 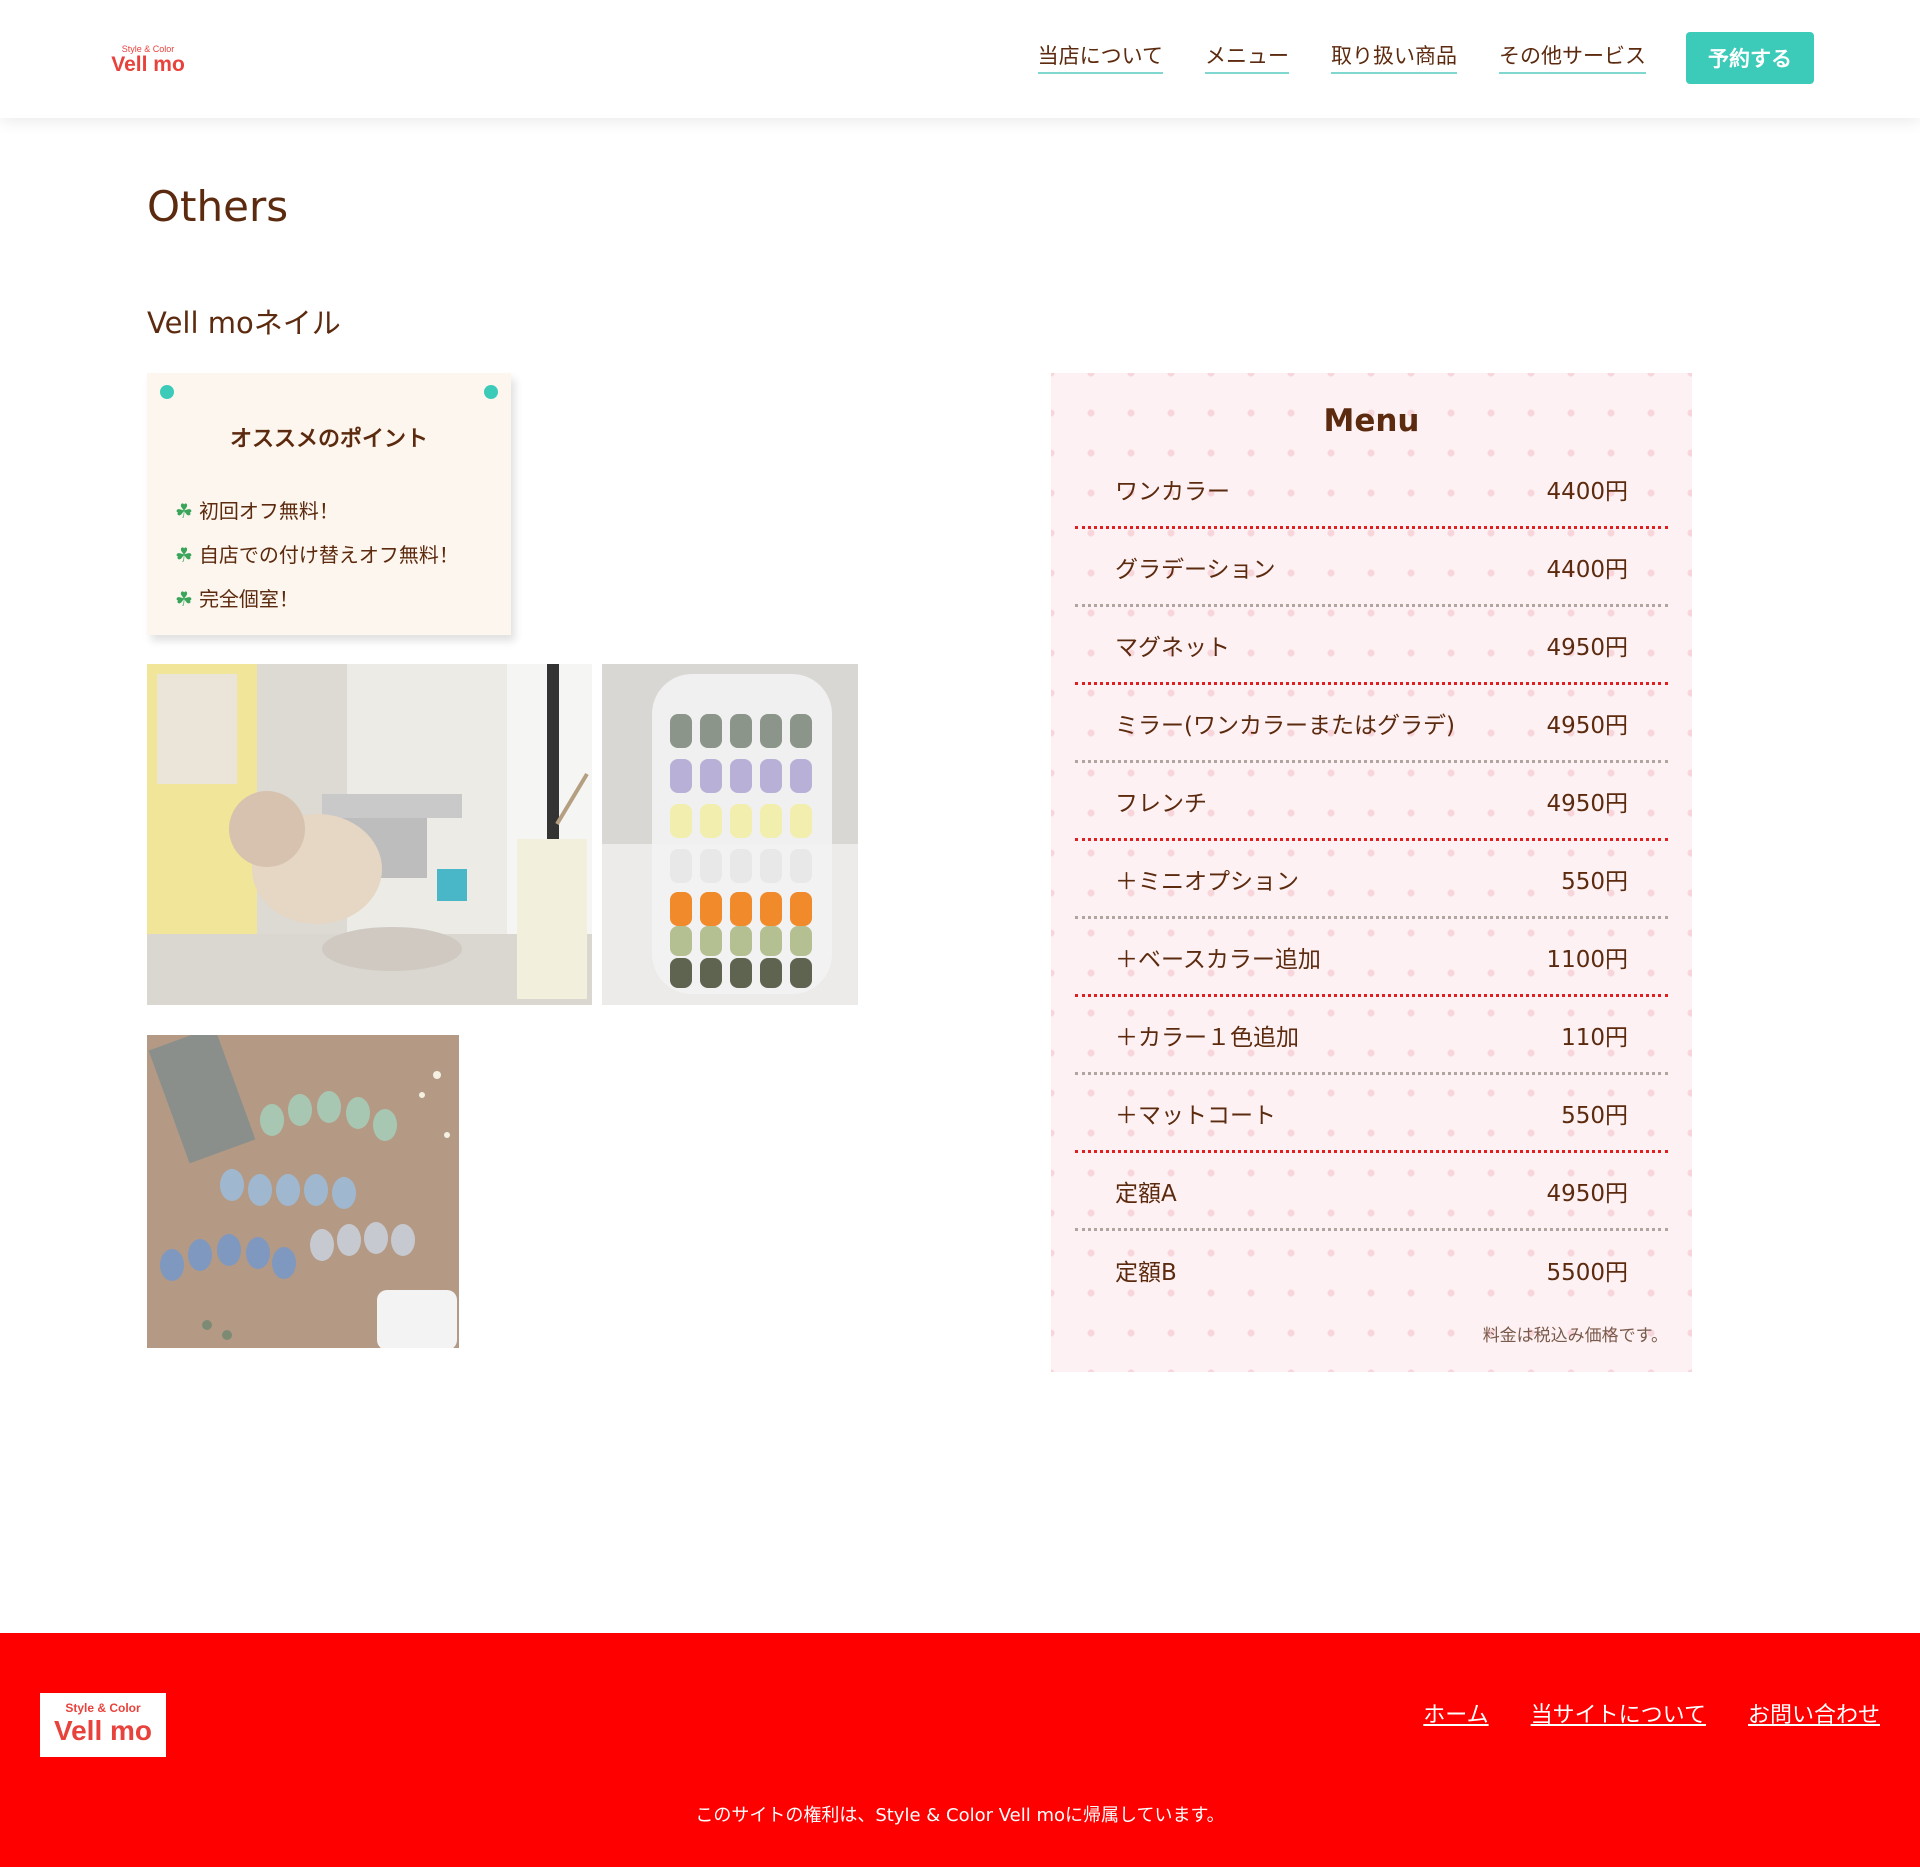 What do you see at coordinates (1172, 491) in the screenshot?
I see `menu-item-name: ワンカラー` at bounding box center [1172, 491].